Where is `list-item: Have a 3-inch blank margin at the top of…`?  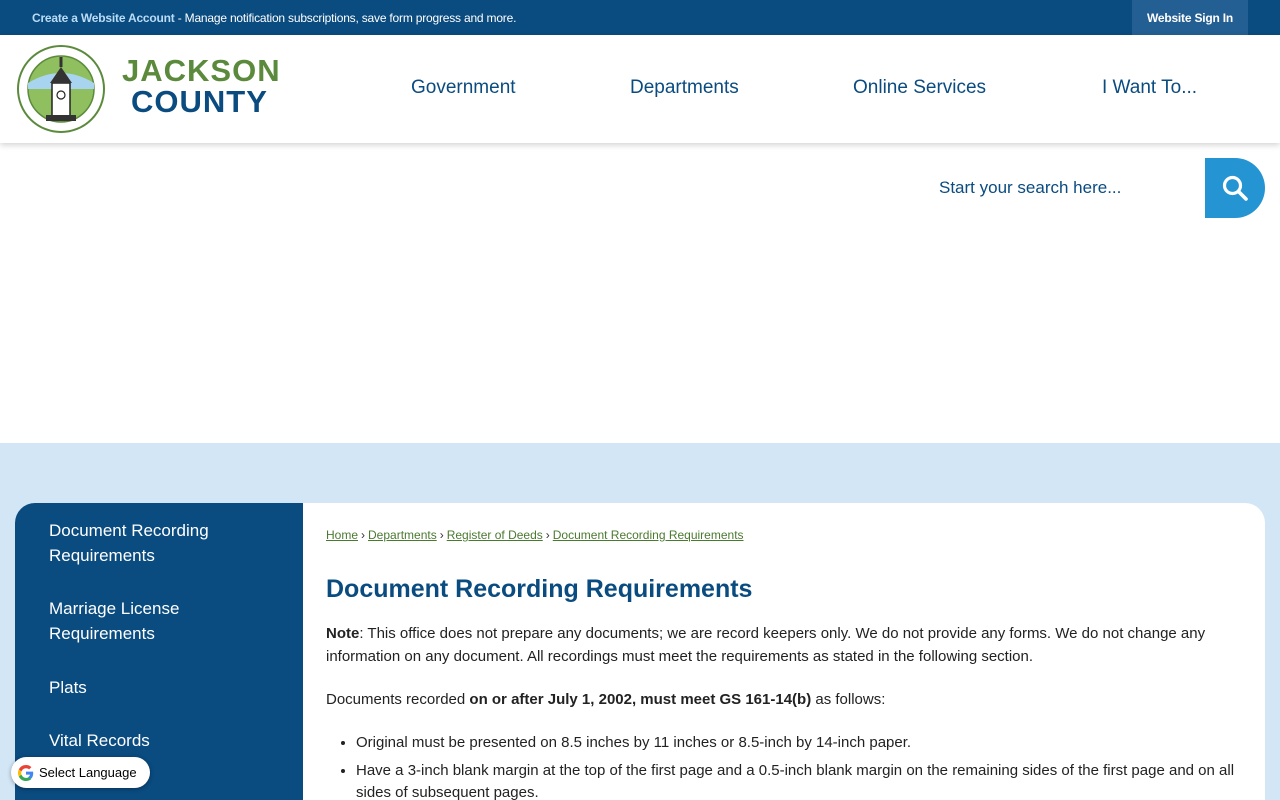
list-item: Have a 3-inch blank margin at the top of… is located at coordinates (801, 780).